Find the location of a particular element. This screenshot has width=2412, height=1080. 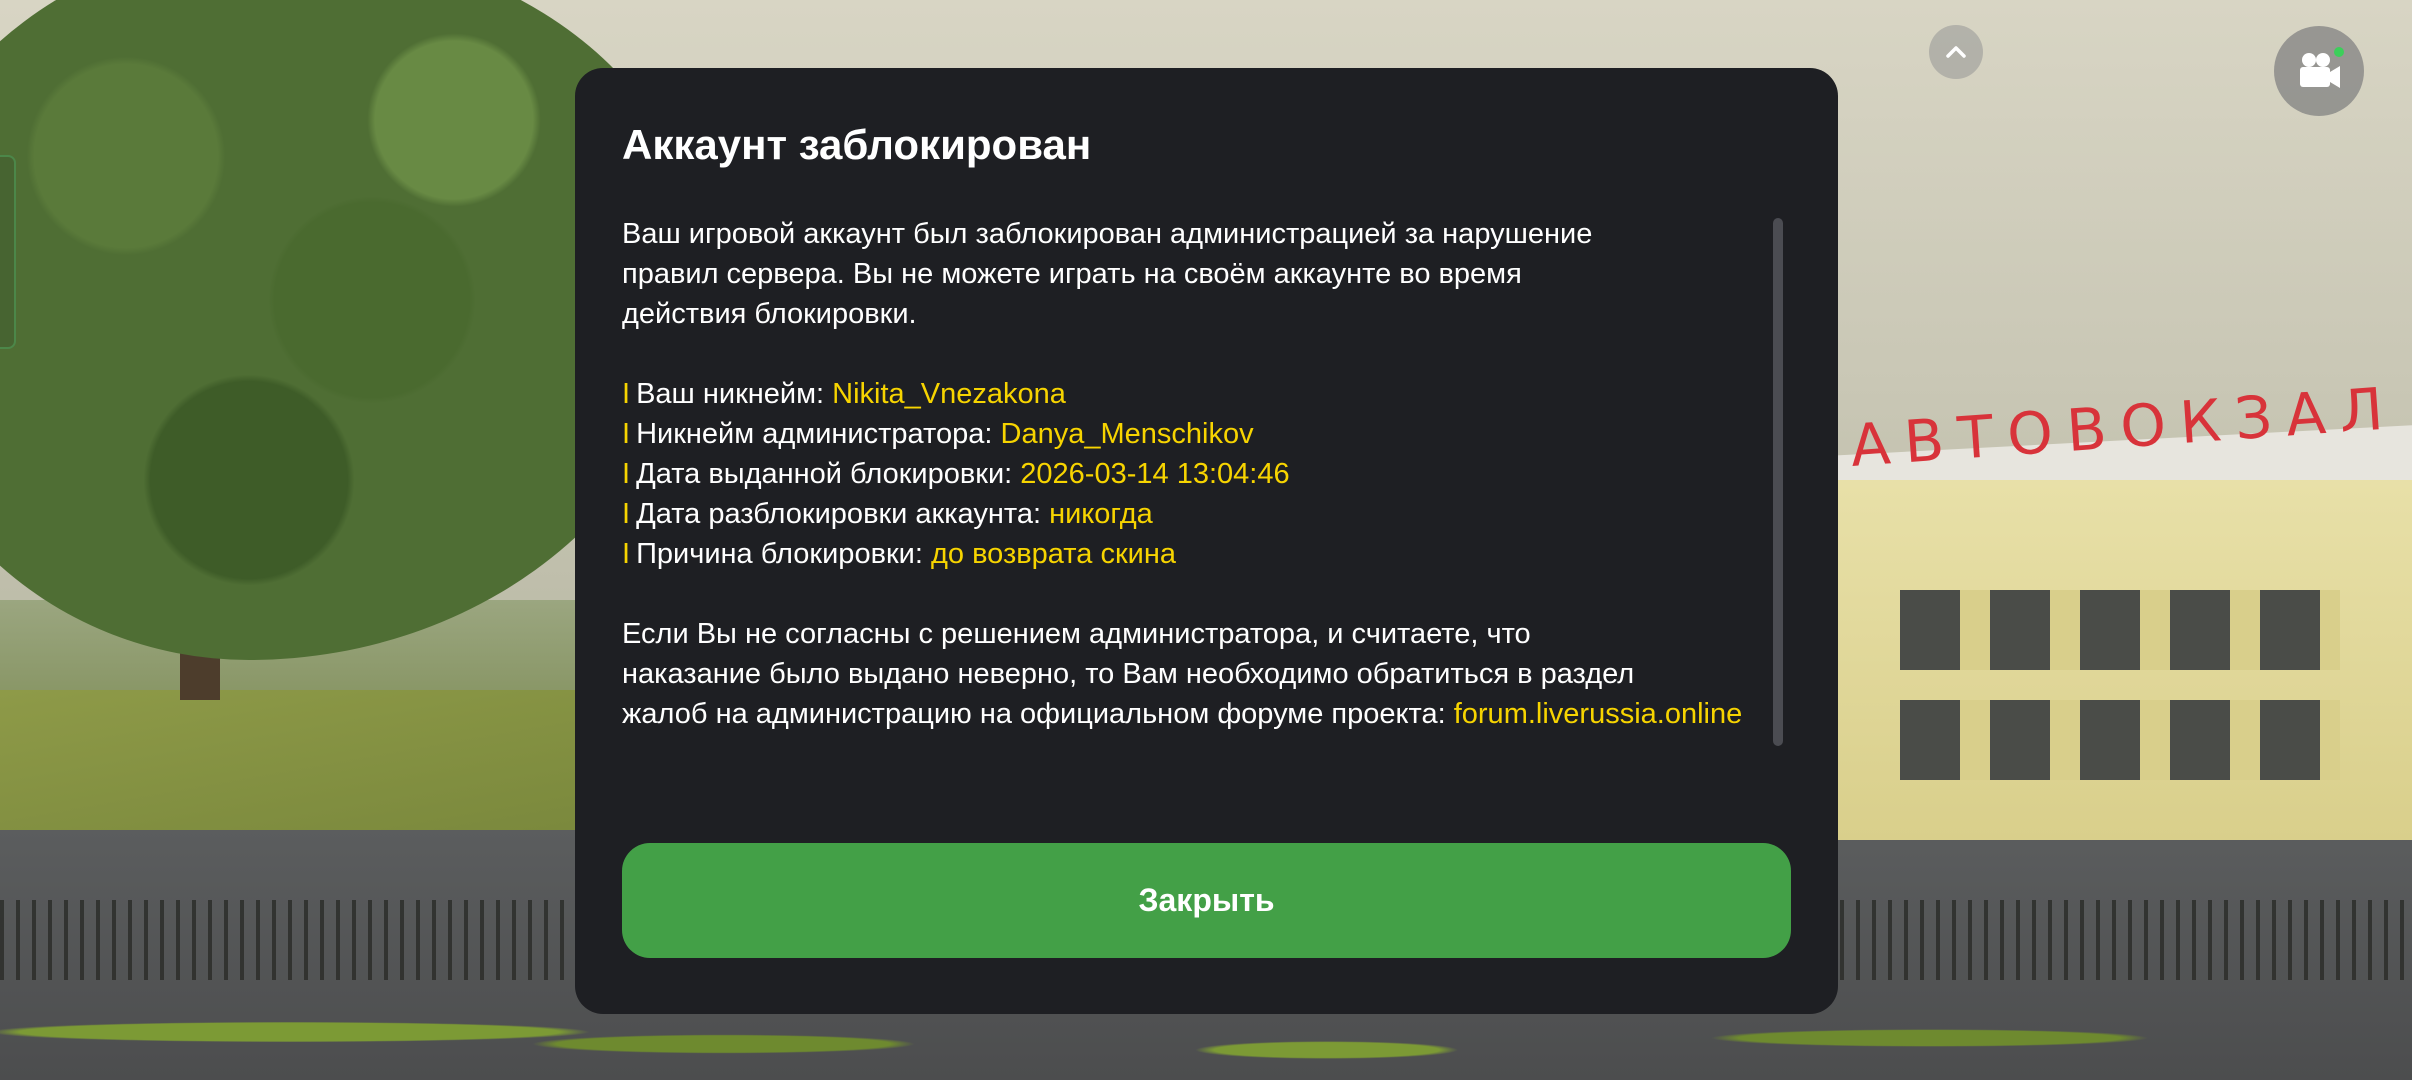

detail-nickname: I Ваш никнейм: Nikita_Vnezakona is located at coordinates (1187, 394).